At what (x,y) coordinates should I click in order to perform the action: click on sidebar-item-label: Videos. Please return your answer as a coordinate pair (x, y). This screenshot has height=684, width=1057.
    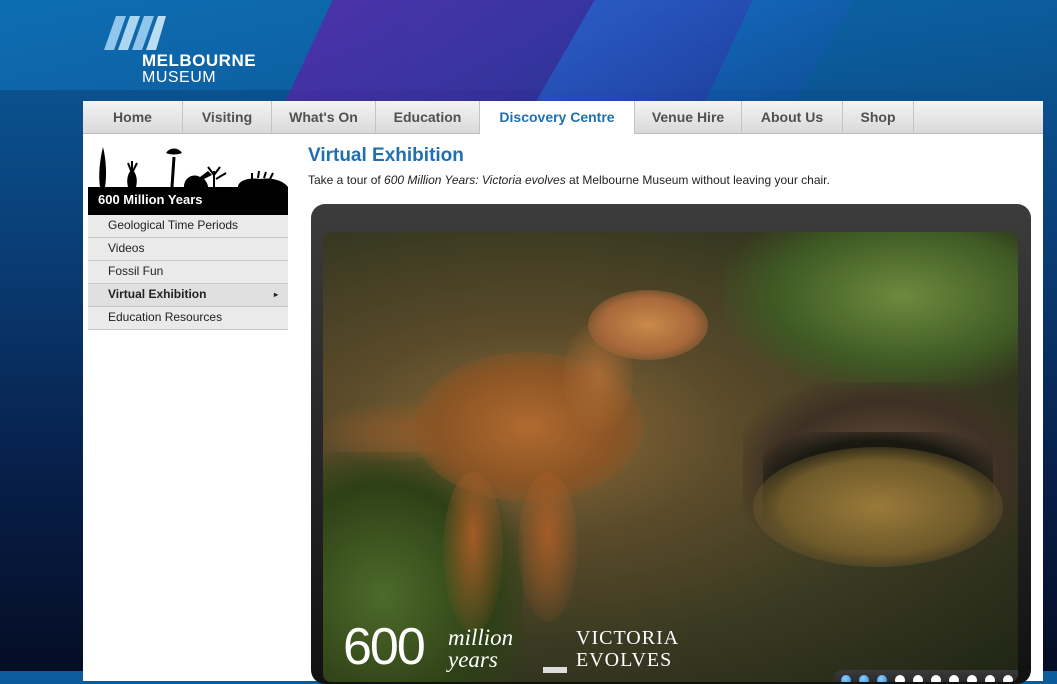
    Looking at the image, I should click on (126, 248).